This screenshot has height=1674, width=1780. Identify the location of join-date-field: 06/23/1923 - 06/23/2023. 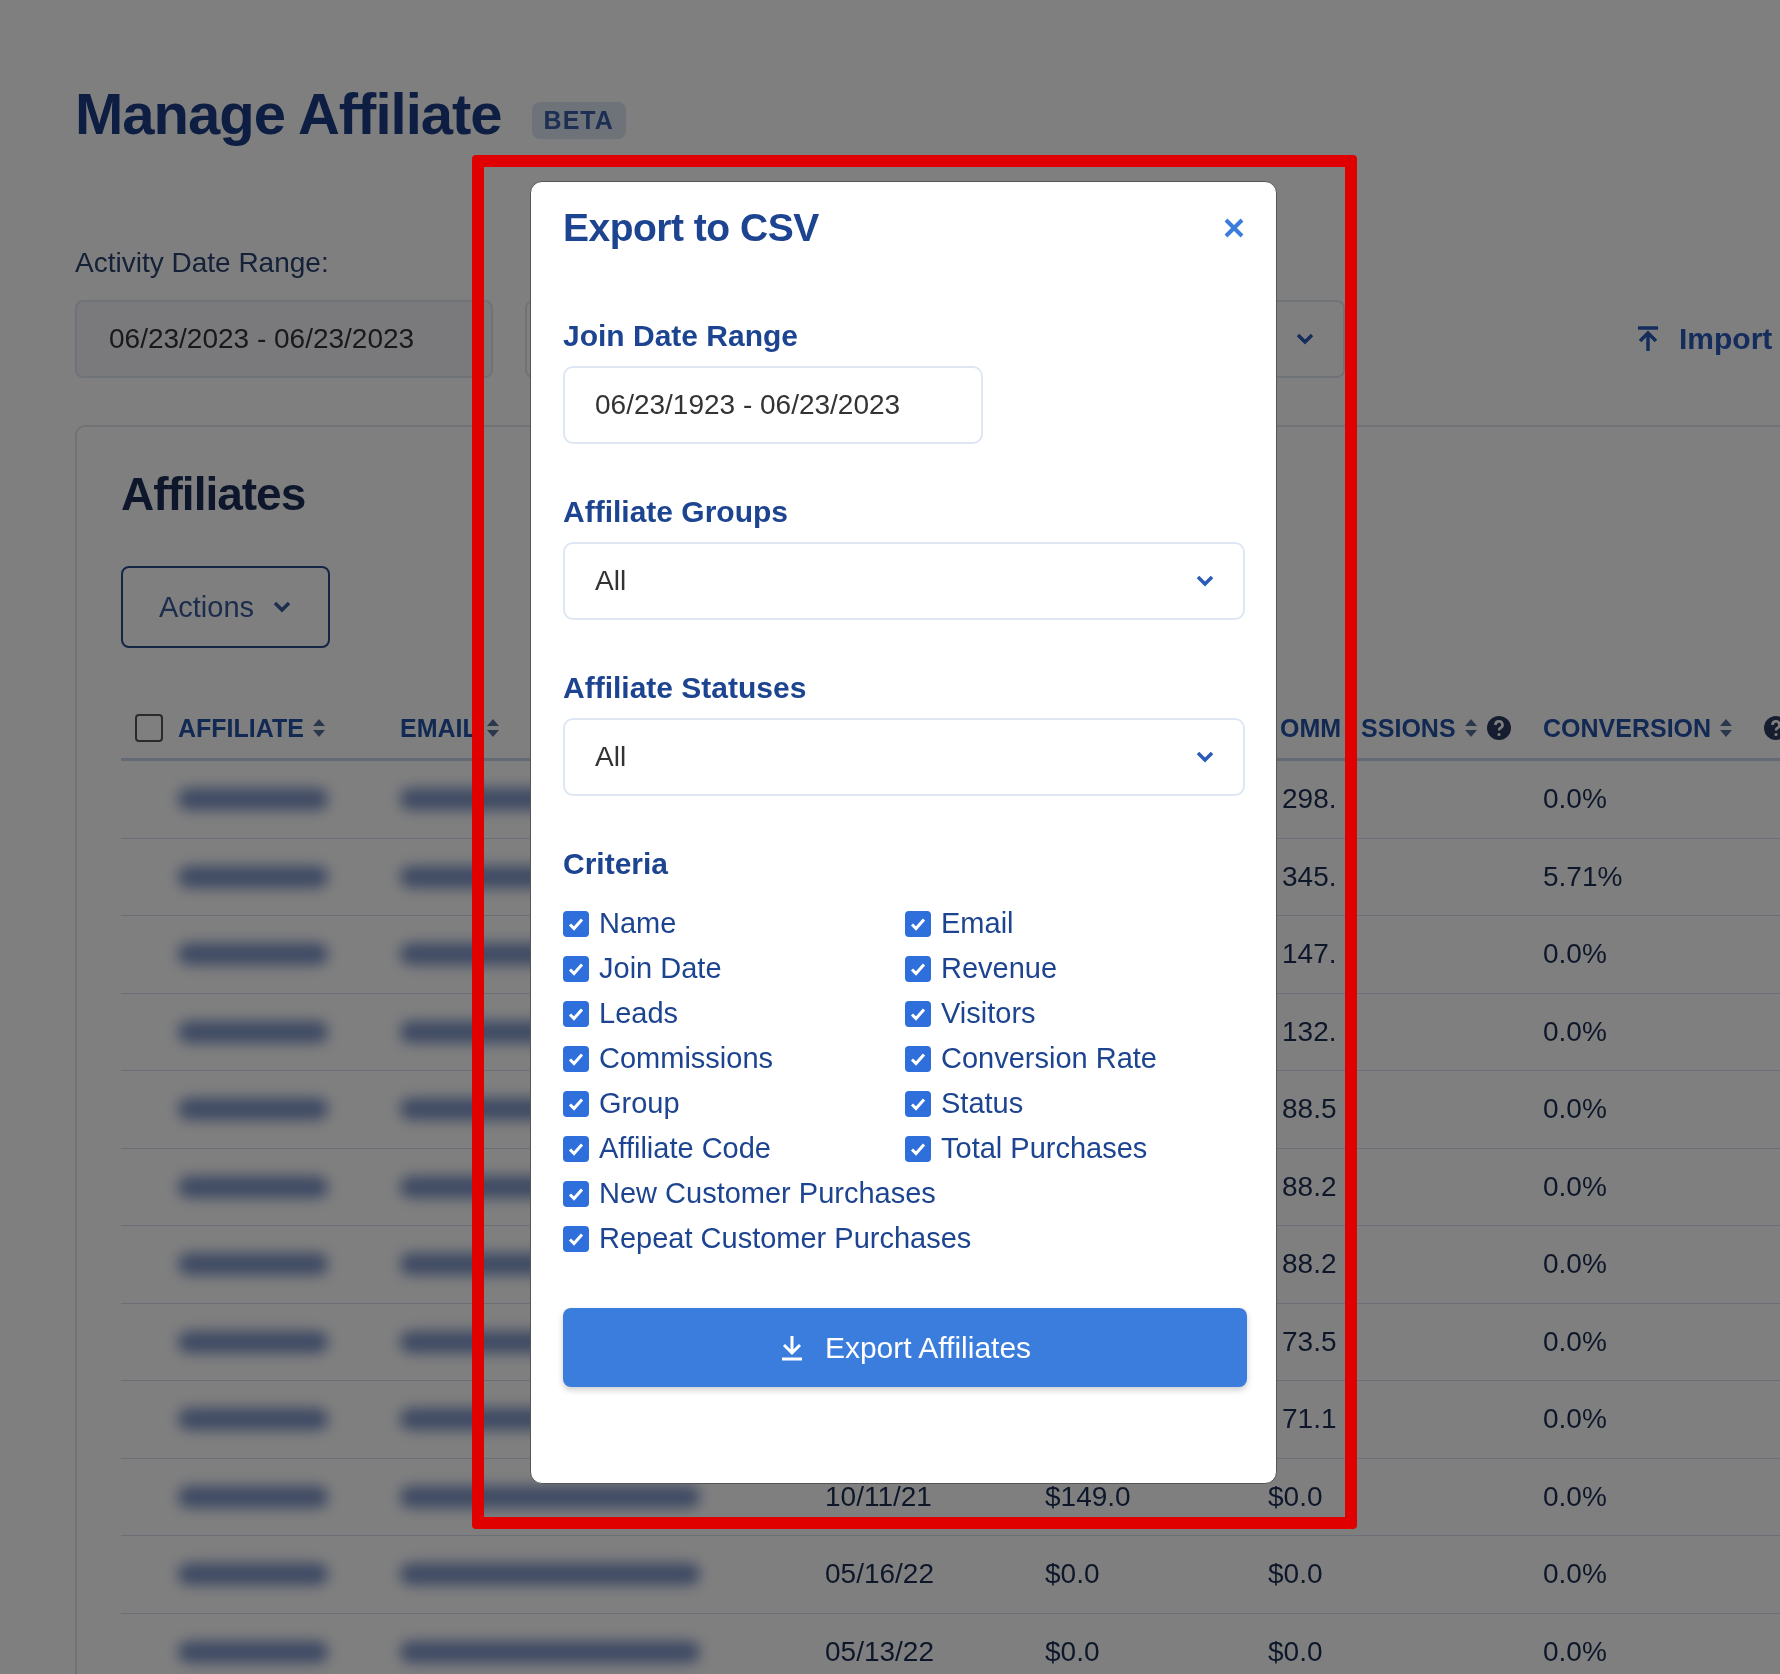
(773, 405).